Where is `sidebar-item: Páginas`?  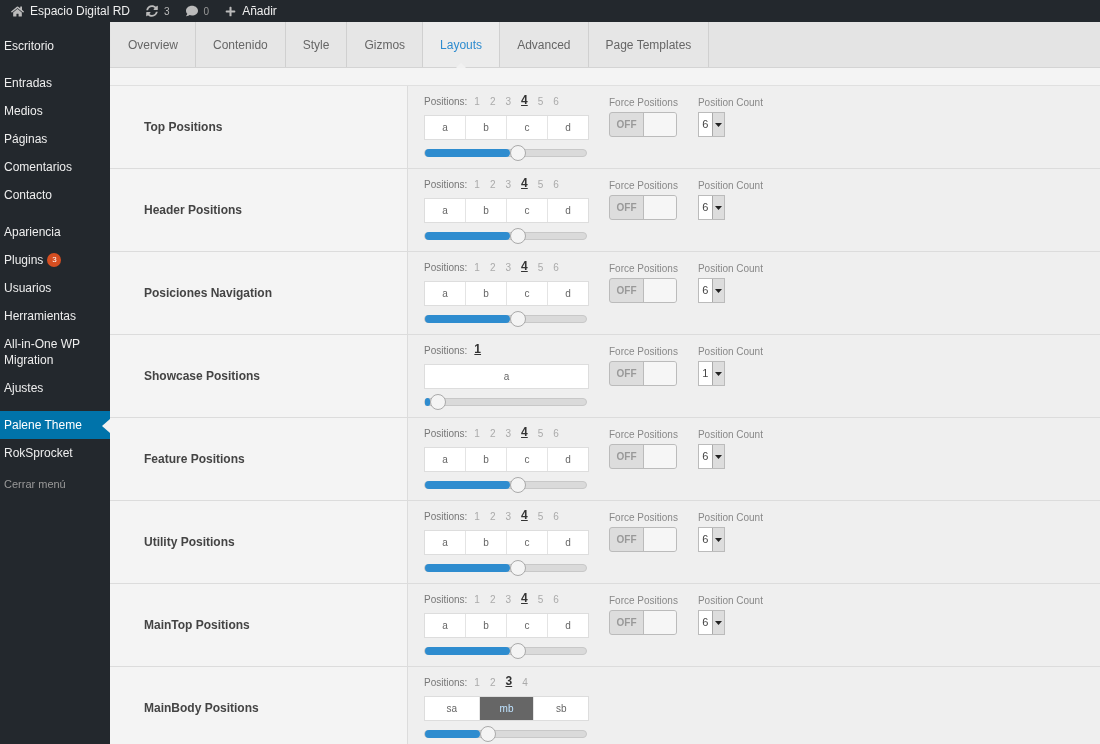
sidebar-item: Páginas is located at coordinates (55, 139).